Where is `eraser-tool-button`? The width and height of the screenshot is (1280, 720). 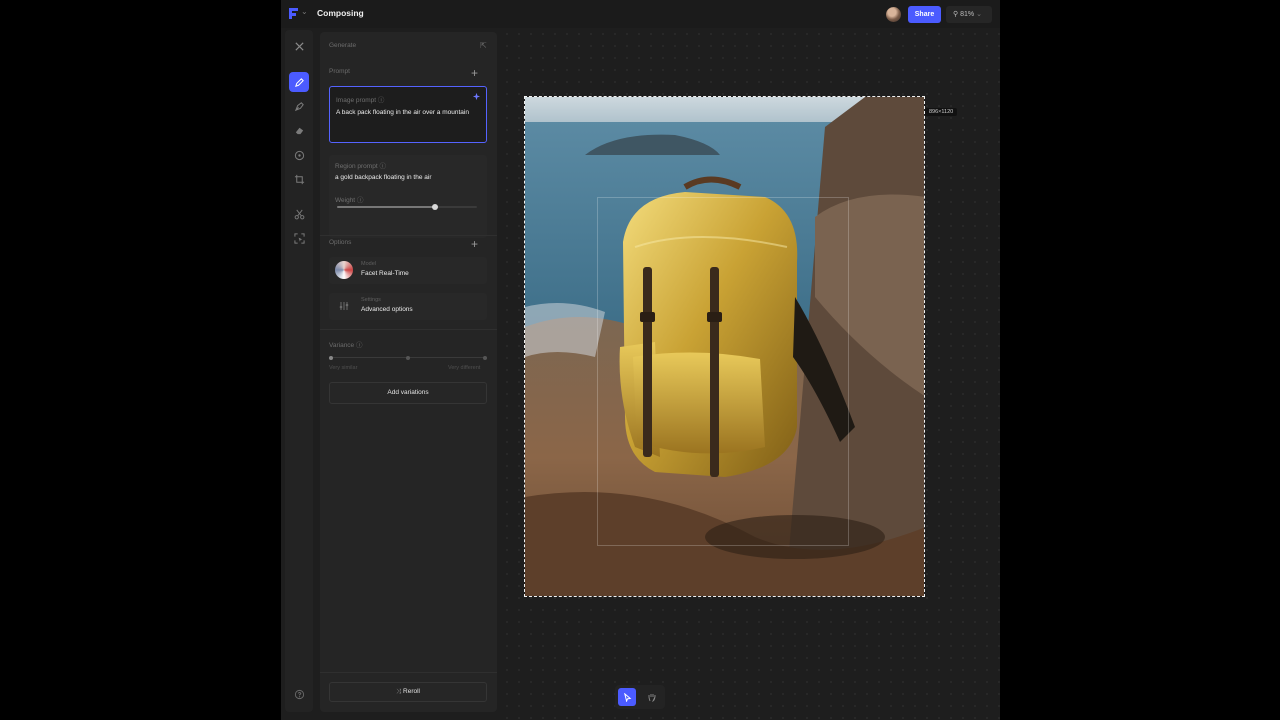
eraser-tool-button is located at coordinates (299, 130).